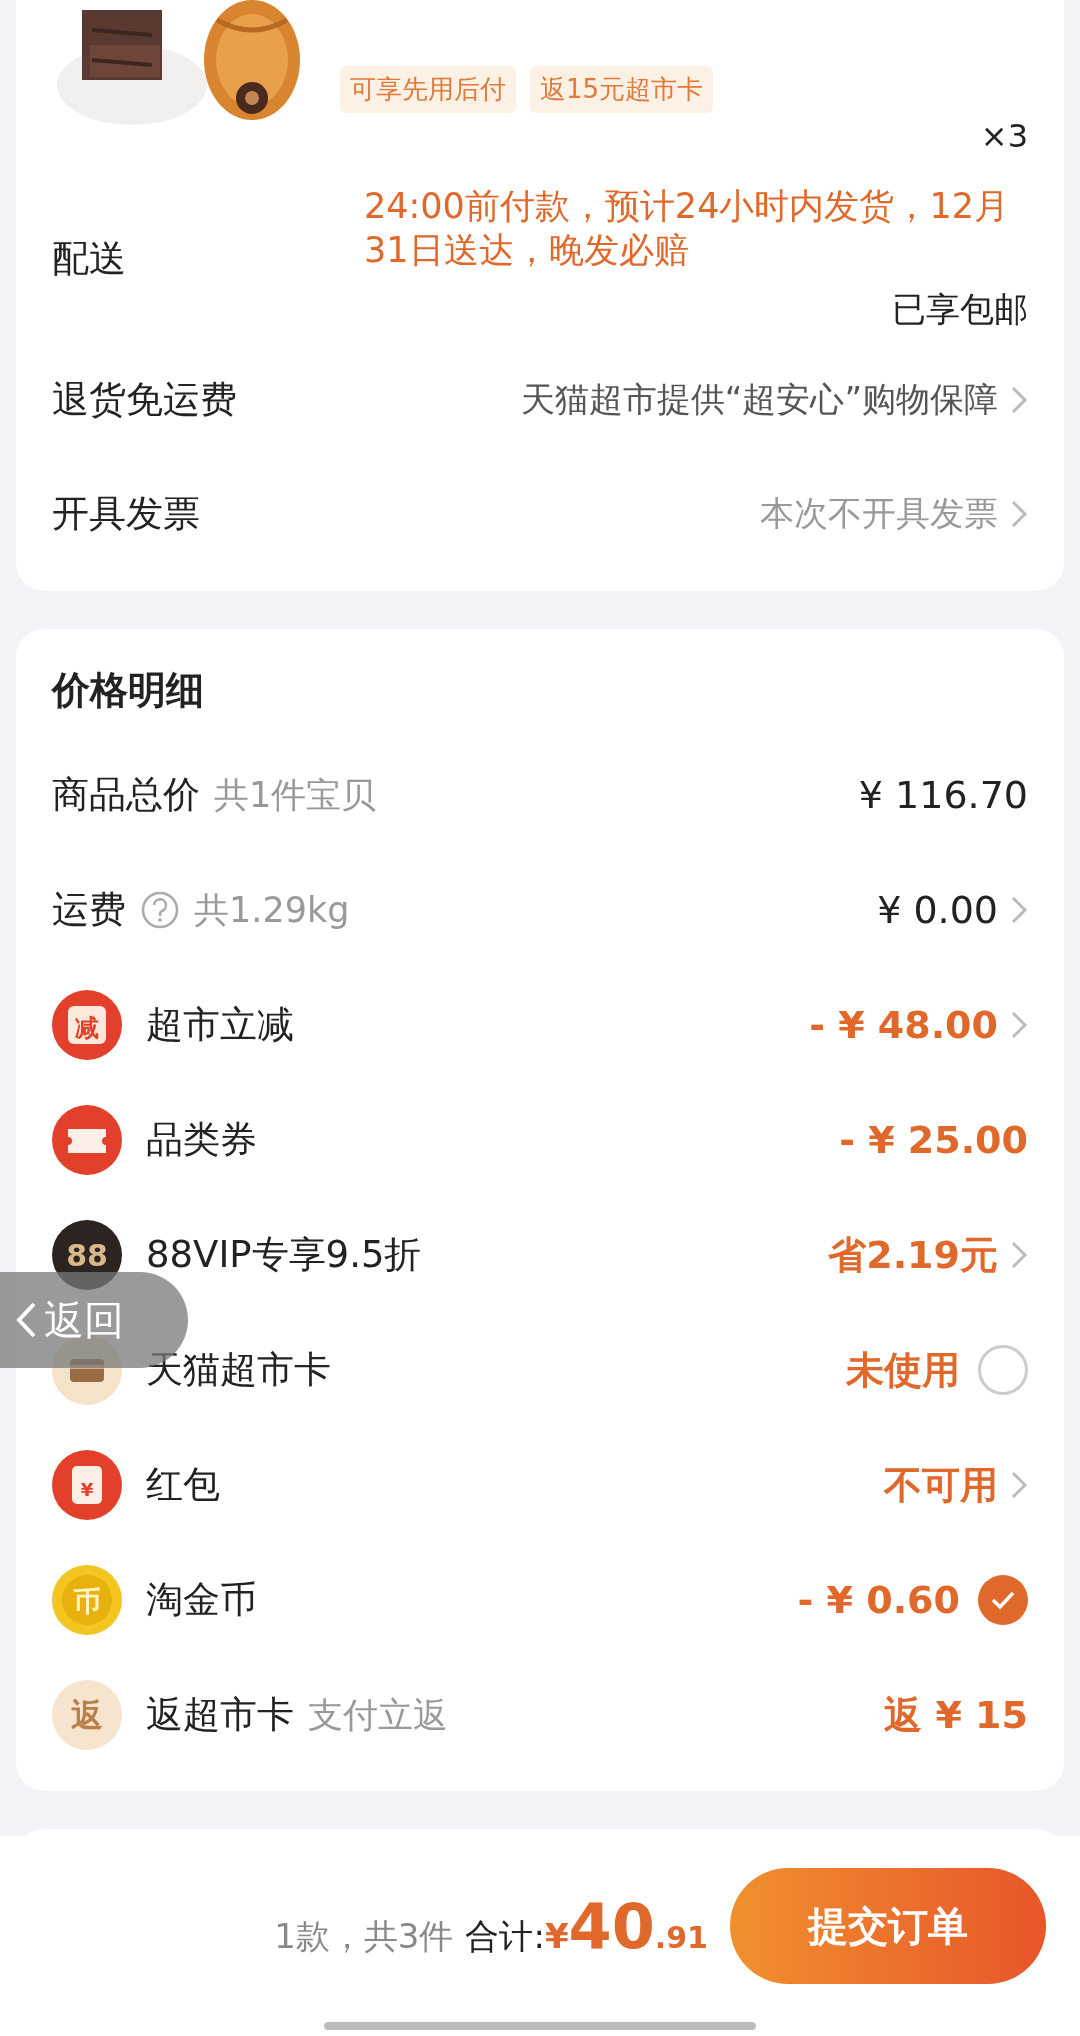  What do you see at coordinates (220, 1025) in the screenshot?
I see `row-label: 超市立减` at bounding box center [220, 1025].